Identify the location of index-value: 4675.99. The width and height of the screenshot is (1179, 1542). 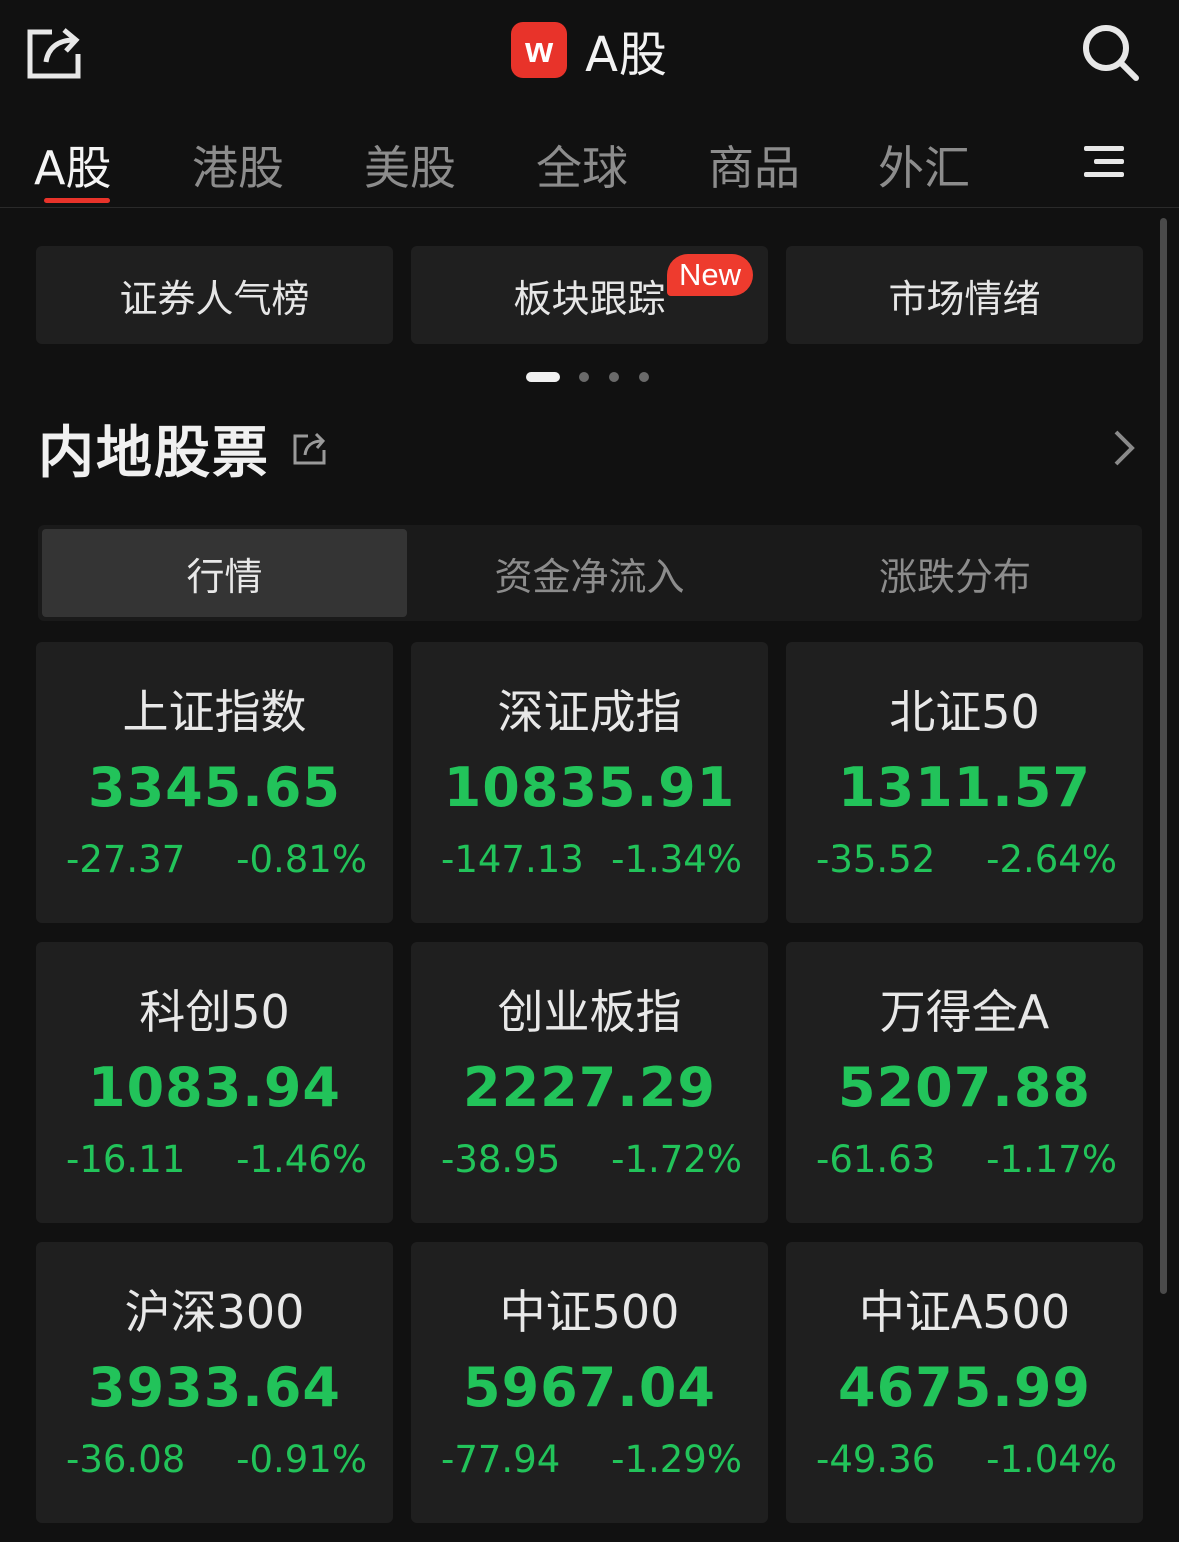
(964, 1387).